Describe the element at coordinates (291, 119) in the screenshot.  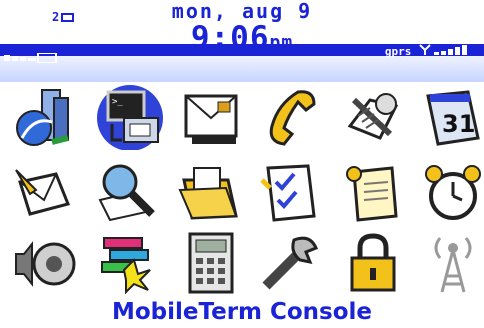
I see `phone-icon` at that location.